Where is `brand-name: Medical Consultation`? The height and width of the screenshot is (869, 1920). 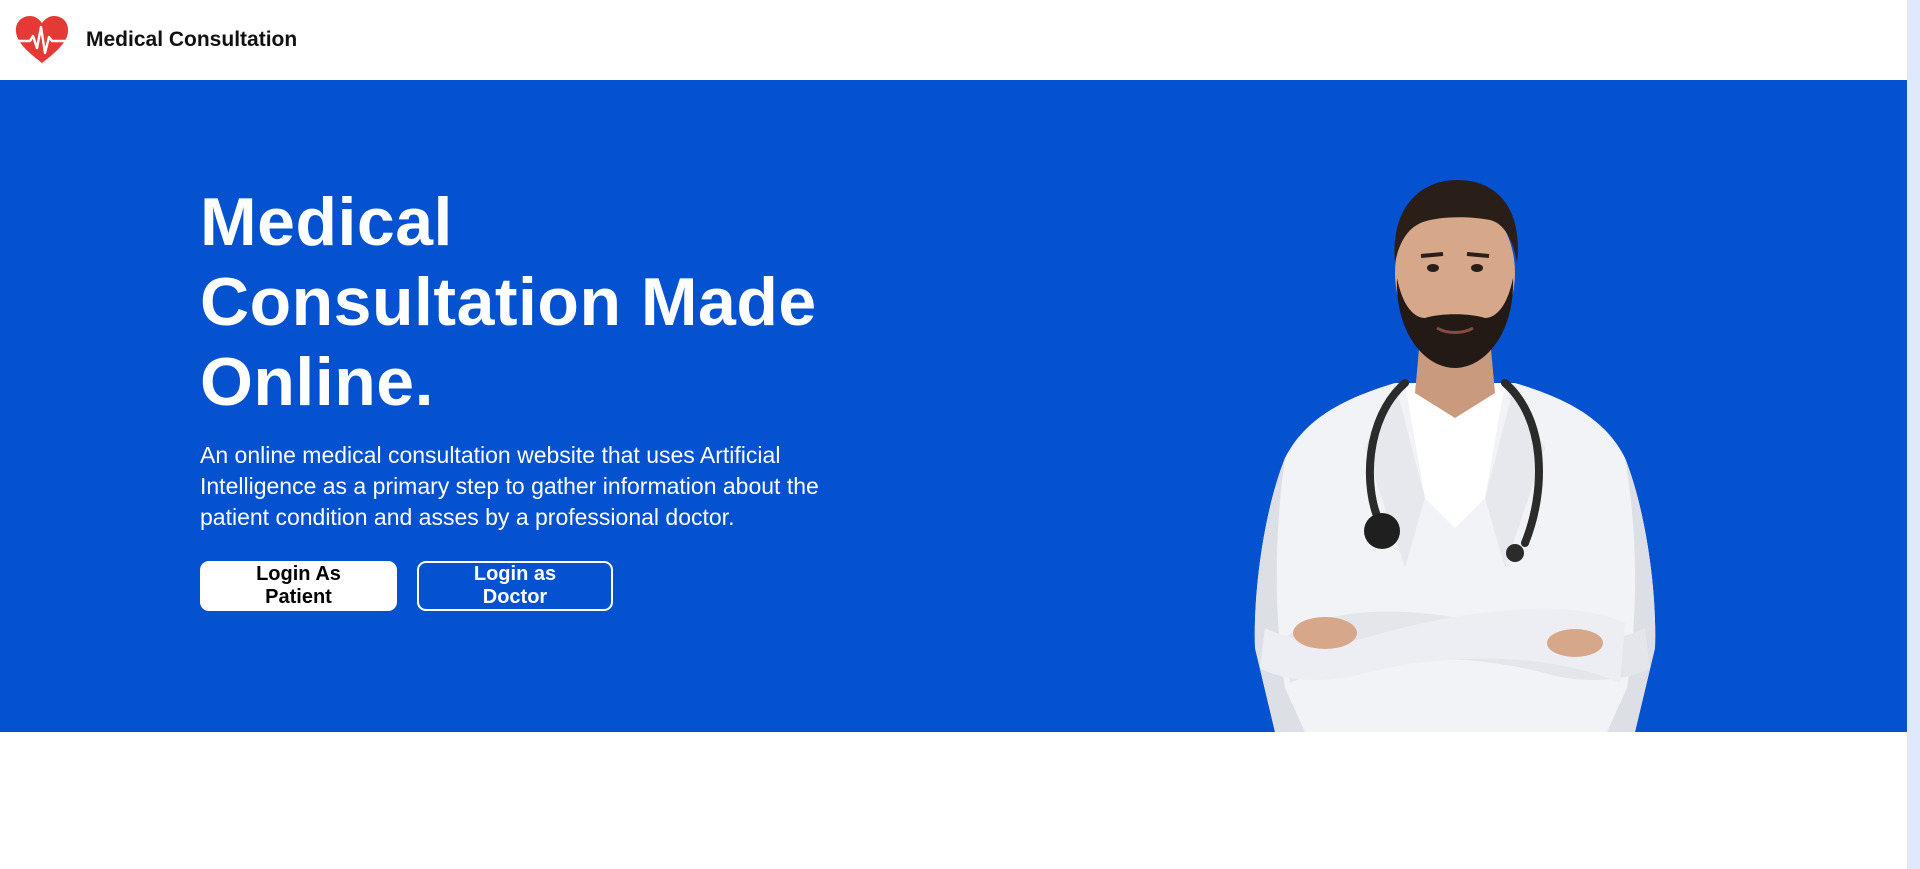 brand-name: Medical Consultation is located at coordinates (192, 39).